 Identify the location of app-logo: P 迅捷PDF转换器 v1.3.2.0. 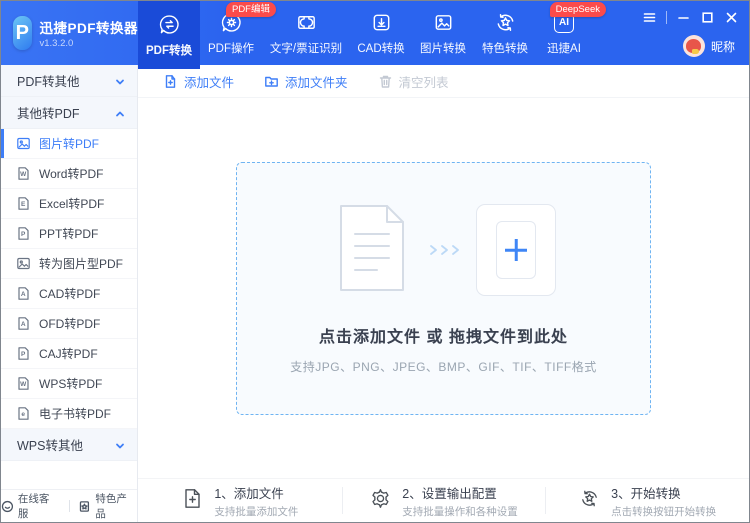
(69, 33).